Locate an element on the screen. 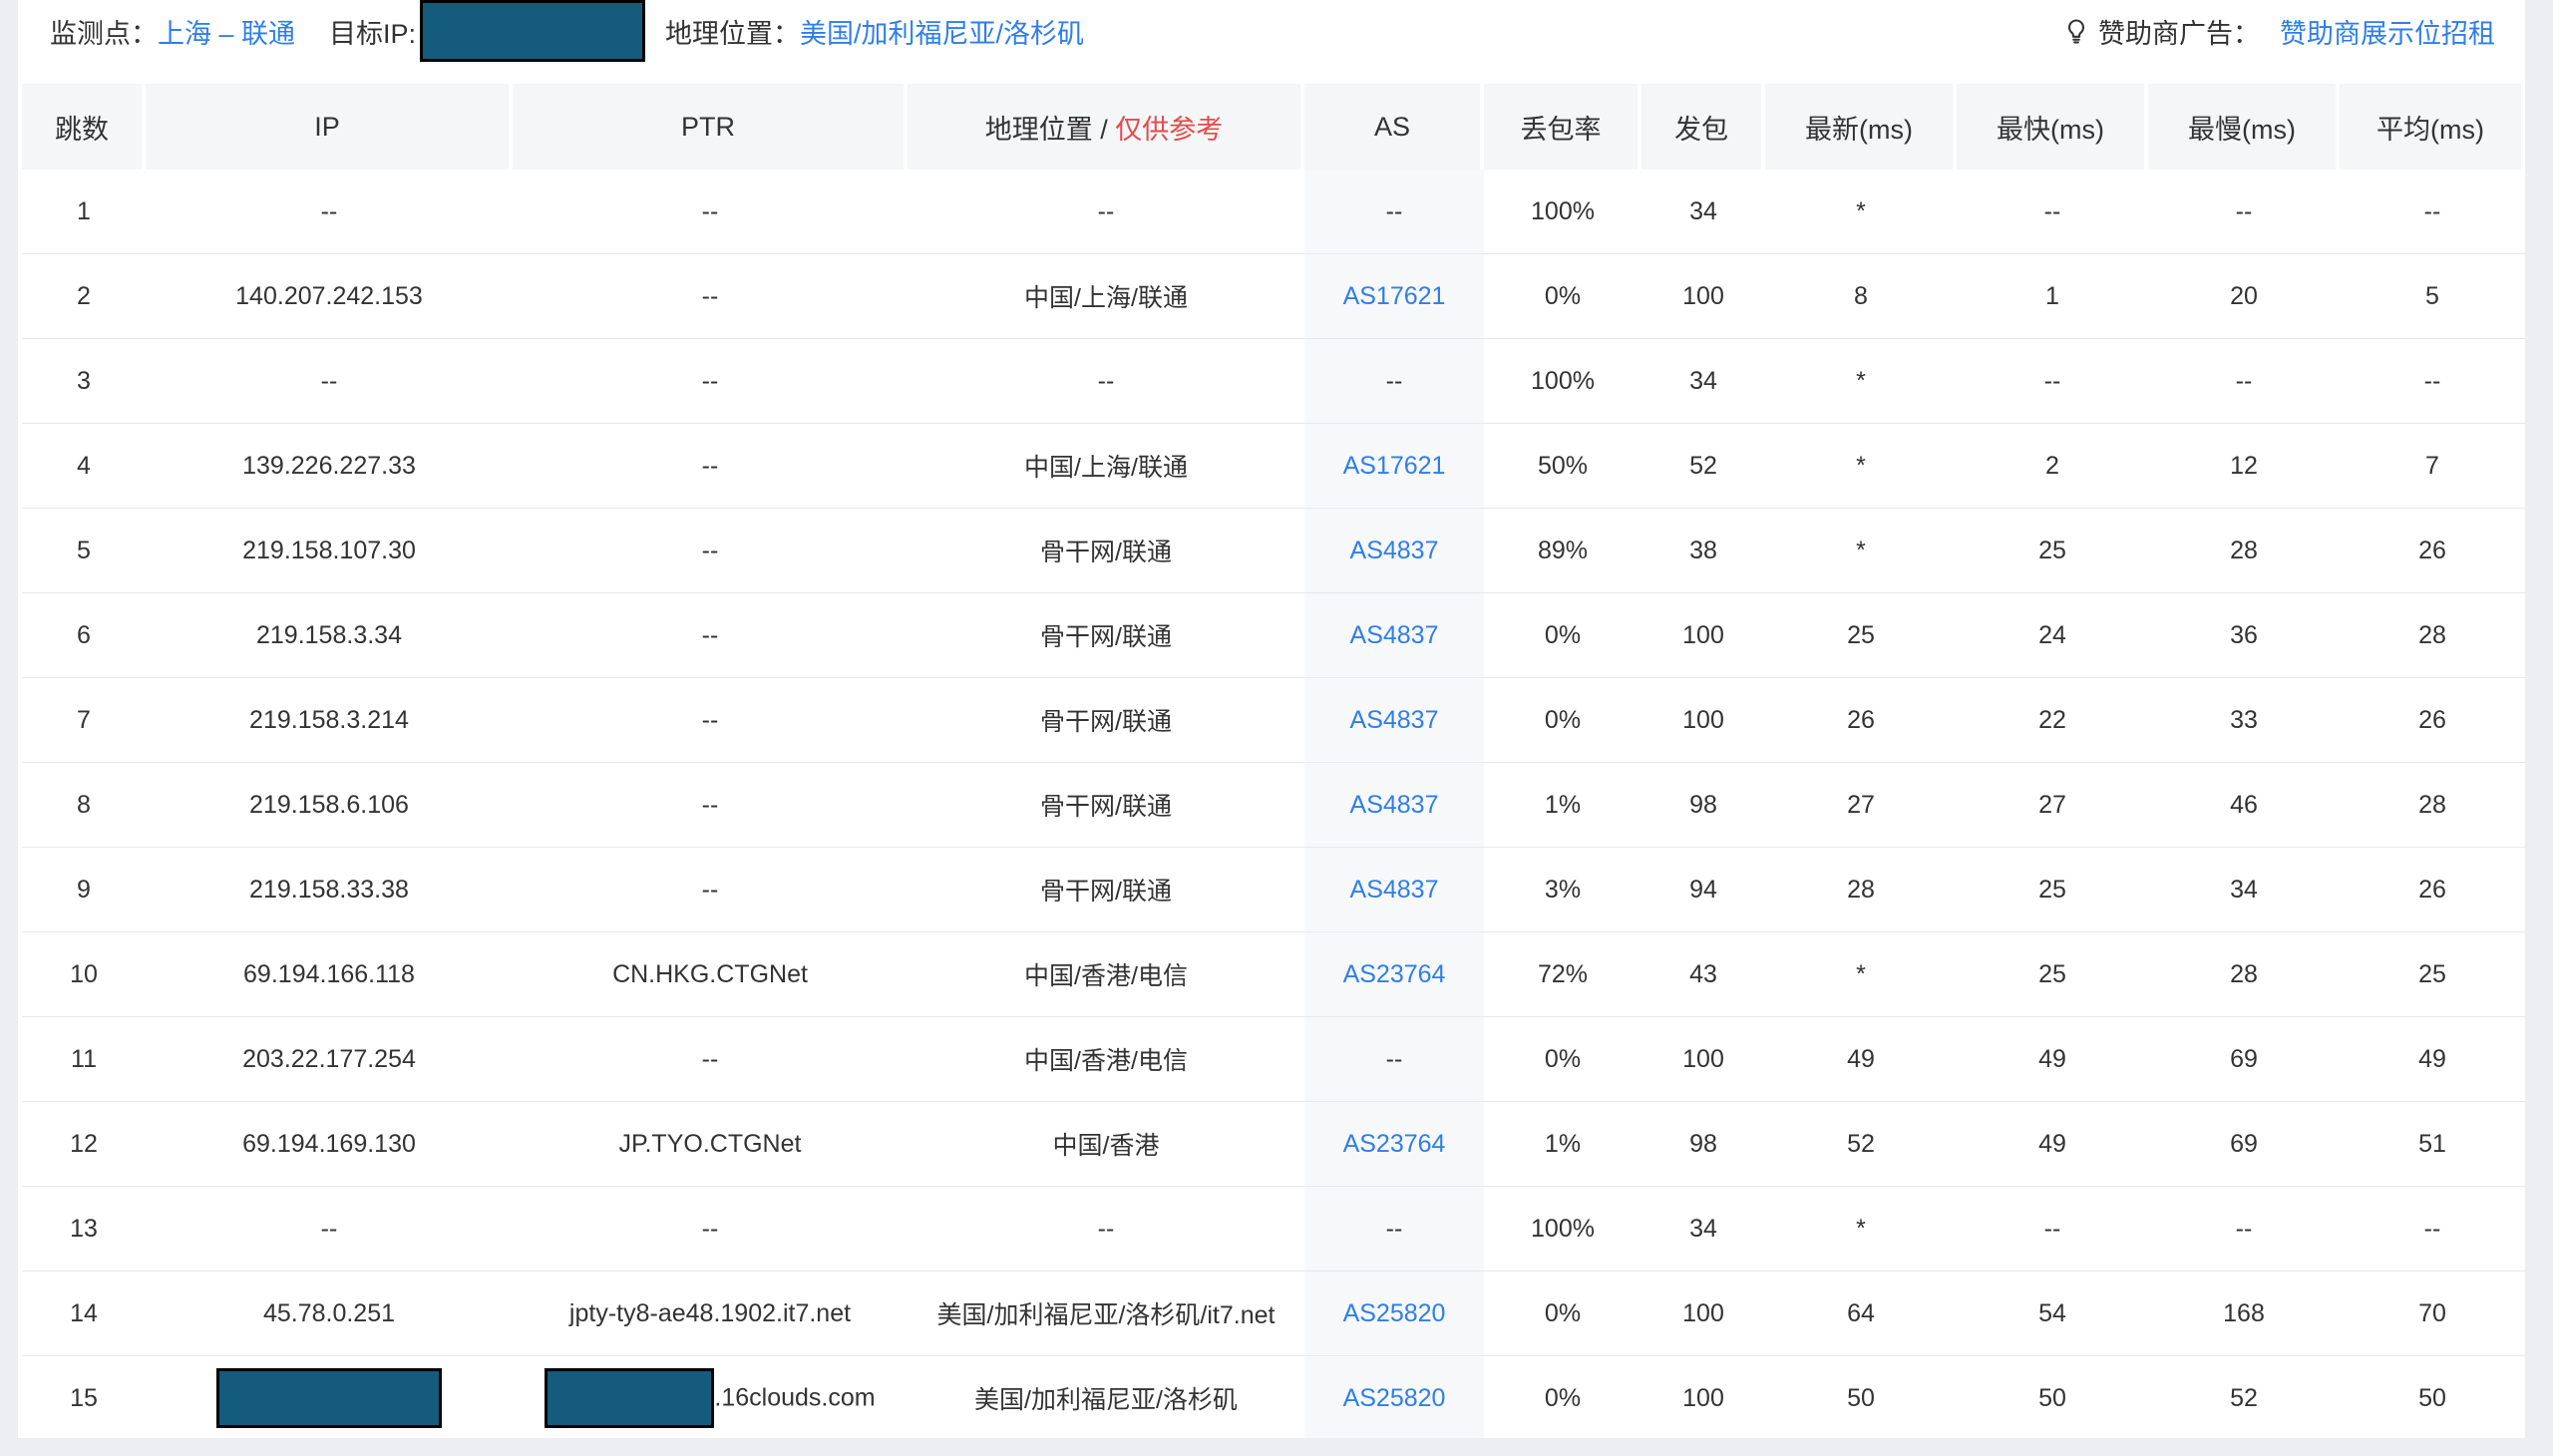 Image resolution: width=2553 pixels, height=1456 pixels. table-row: 9 219.158.33.38 -- 骨干网/联通 AS4837 3% 94 28 25 34 26 is located at coordinates (1274, 890).